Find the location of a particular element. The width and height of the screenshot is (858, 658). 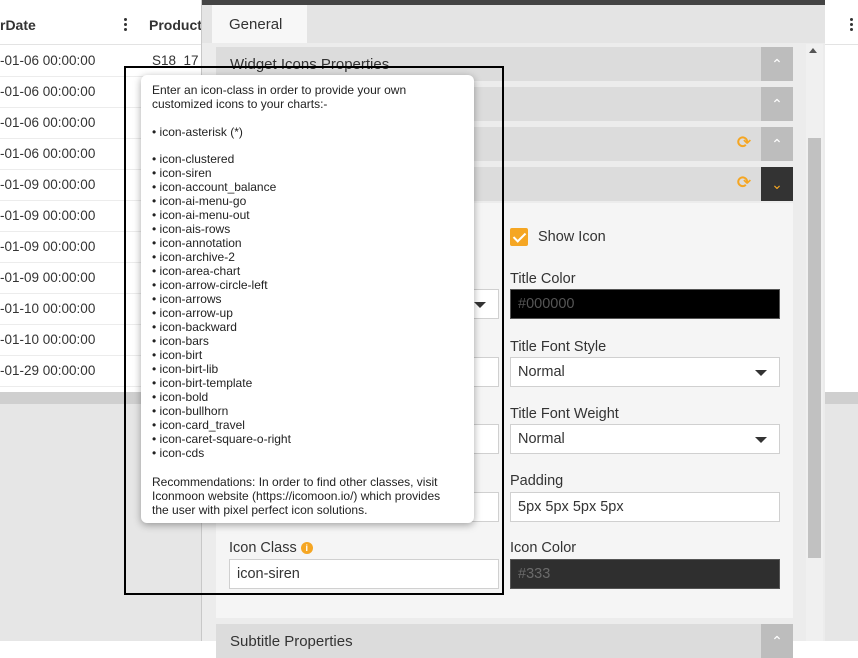

tooltip-icon-item: • icon-birt is located at coordinates (177, 355).